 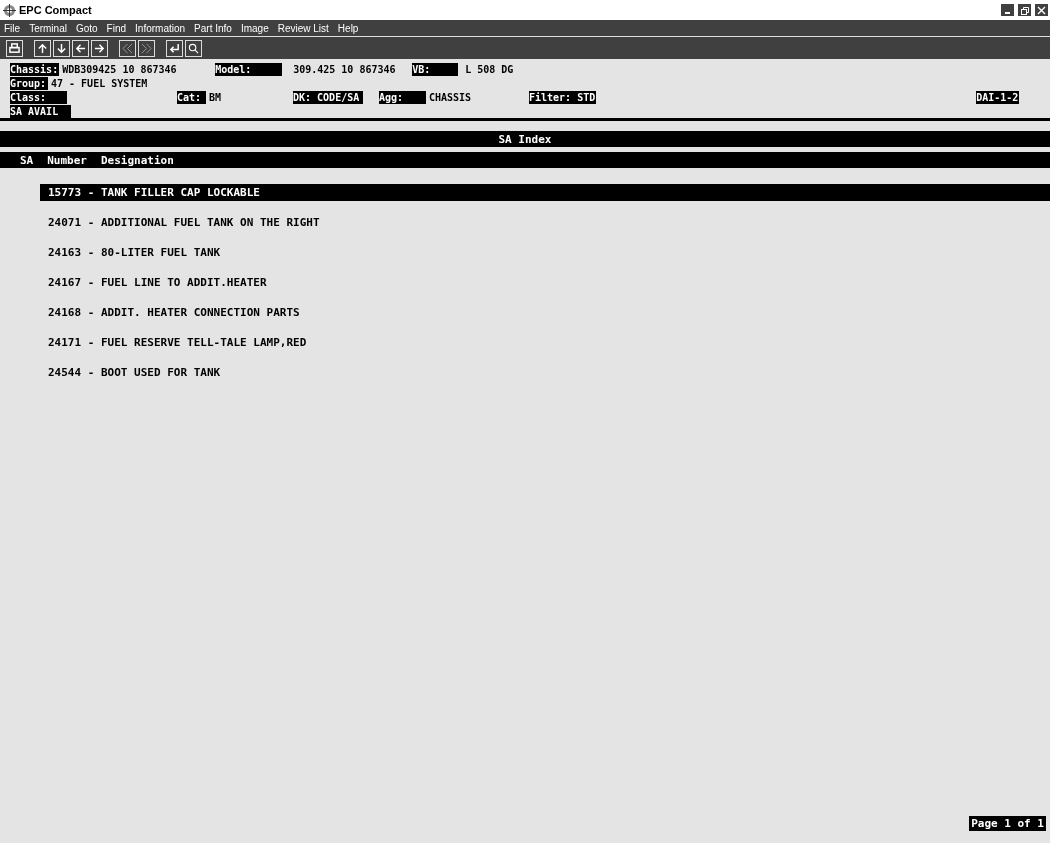 I want to click on field-label: Cat:, so click(x=191, y=97).